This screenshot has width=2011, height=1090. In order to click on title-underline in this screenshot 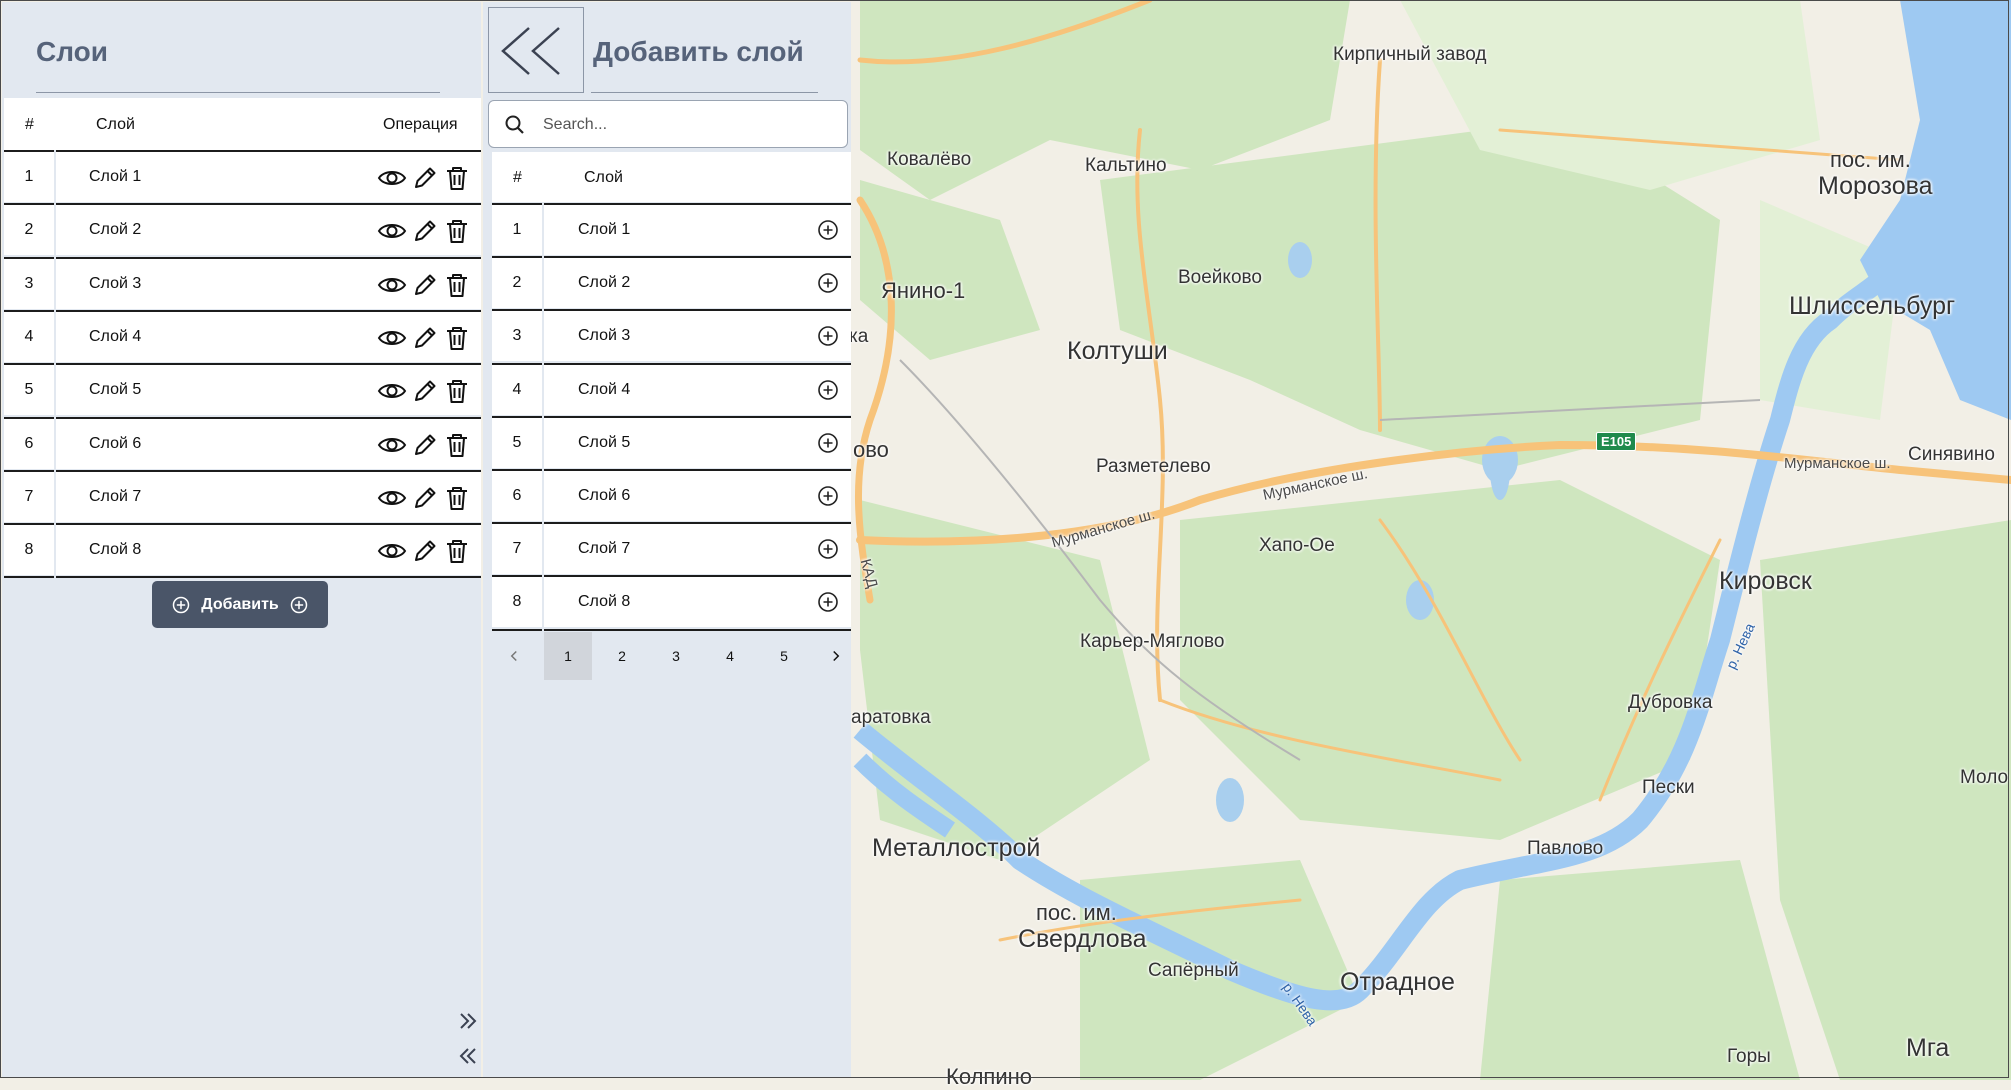, I will do `click(704, 92)`.